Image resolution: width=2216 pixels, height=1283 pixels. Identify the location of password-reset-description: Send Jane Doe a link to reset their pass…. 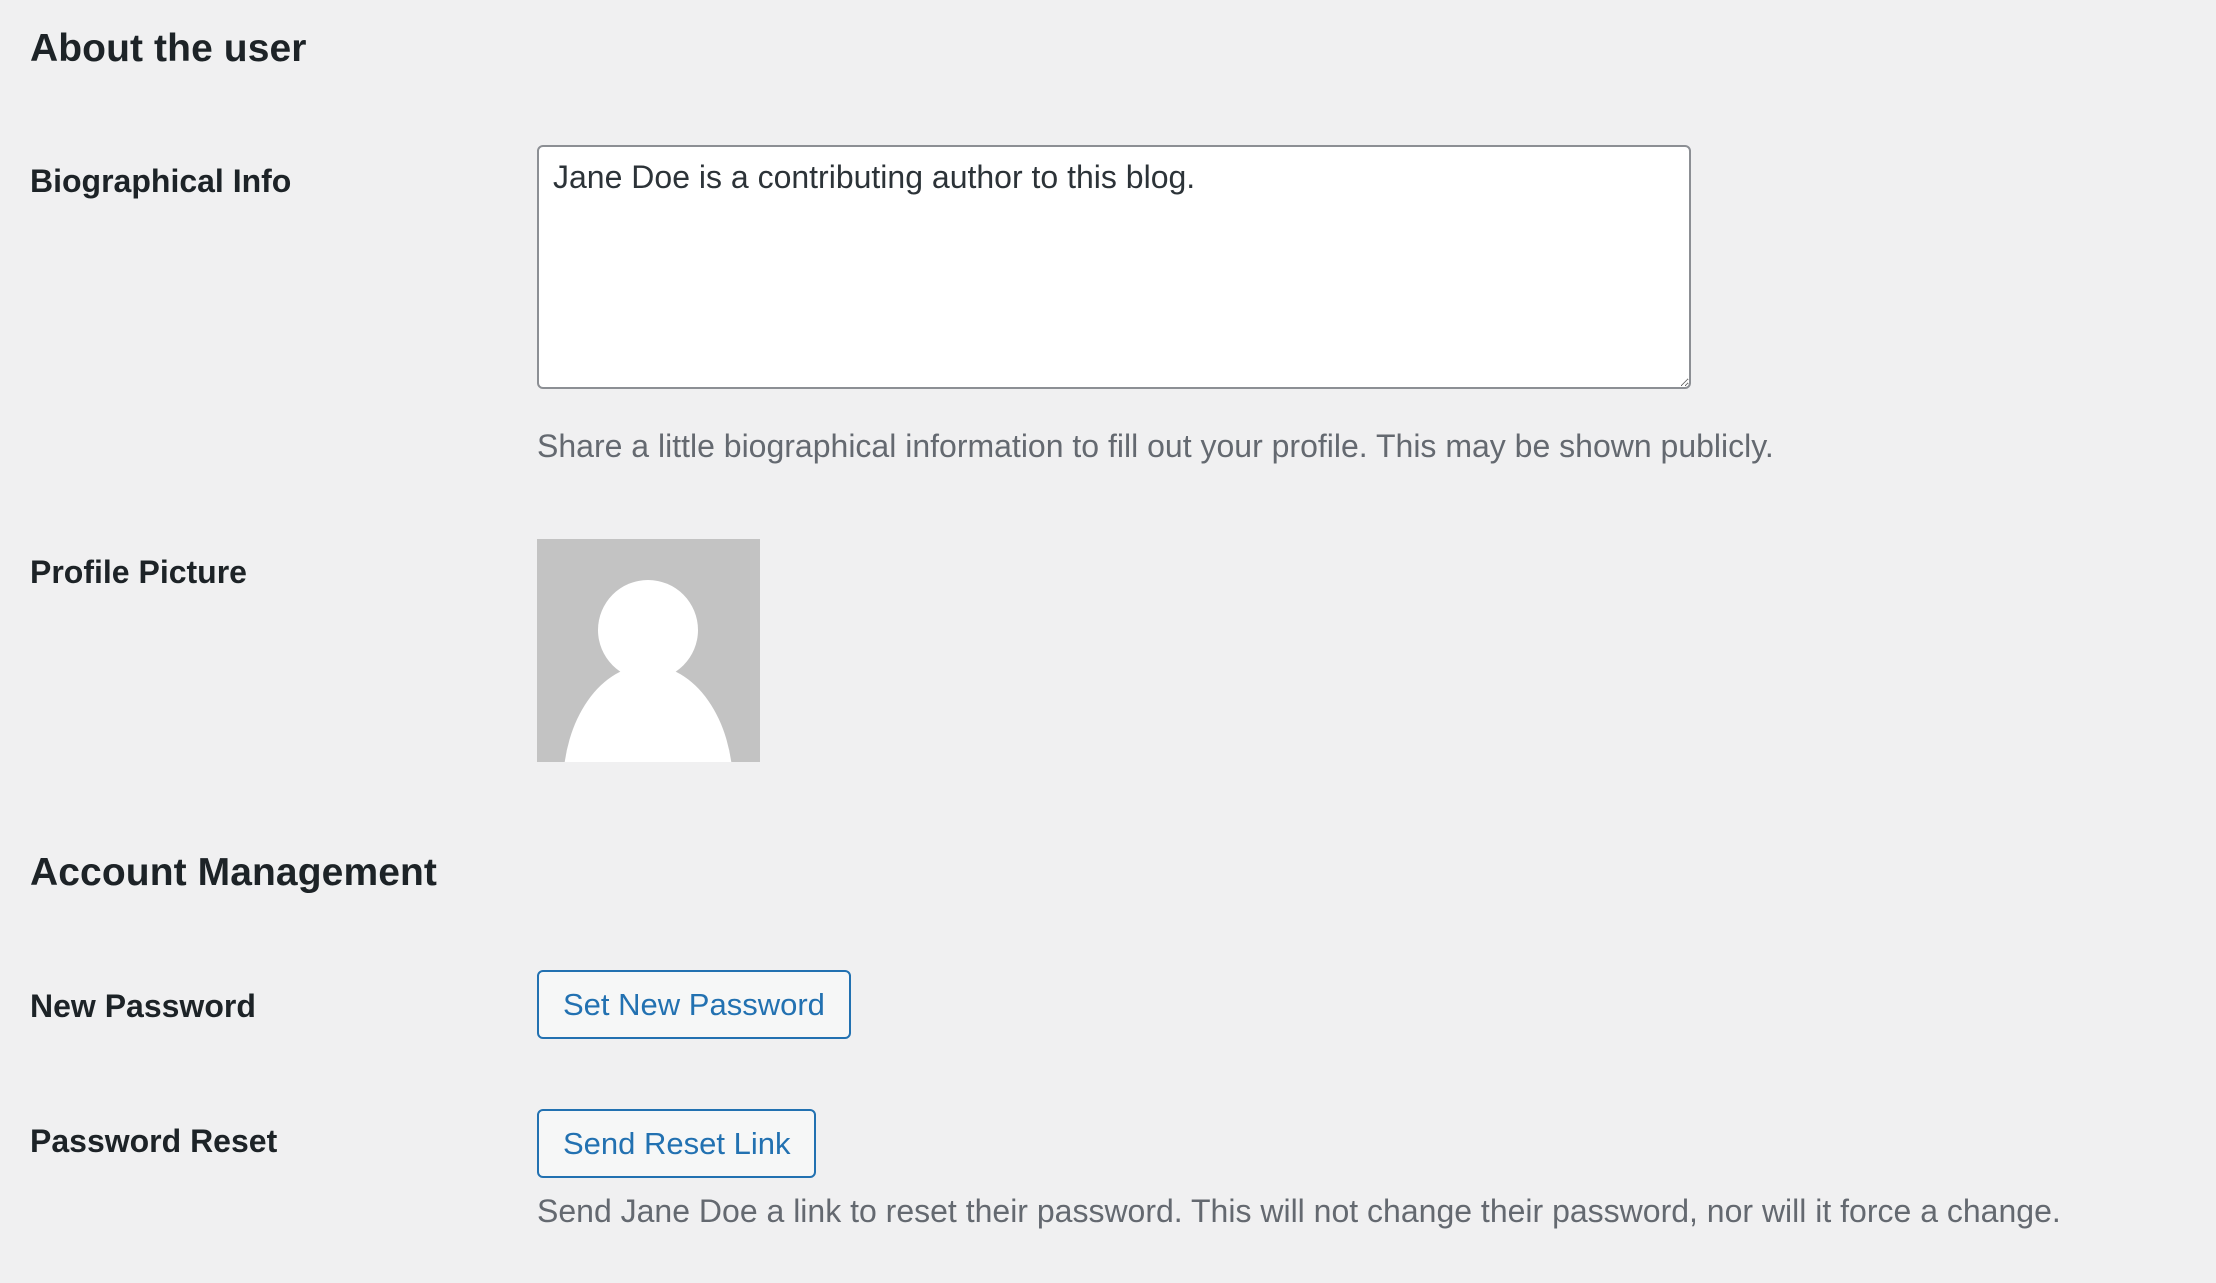
(1299, 1211).